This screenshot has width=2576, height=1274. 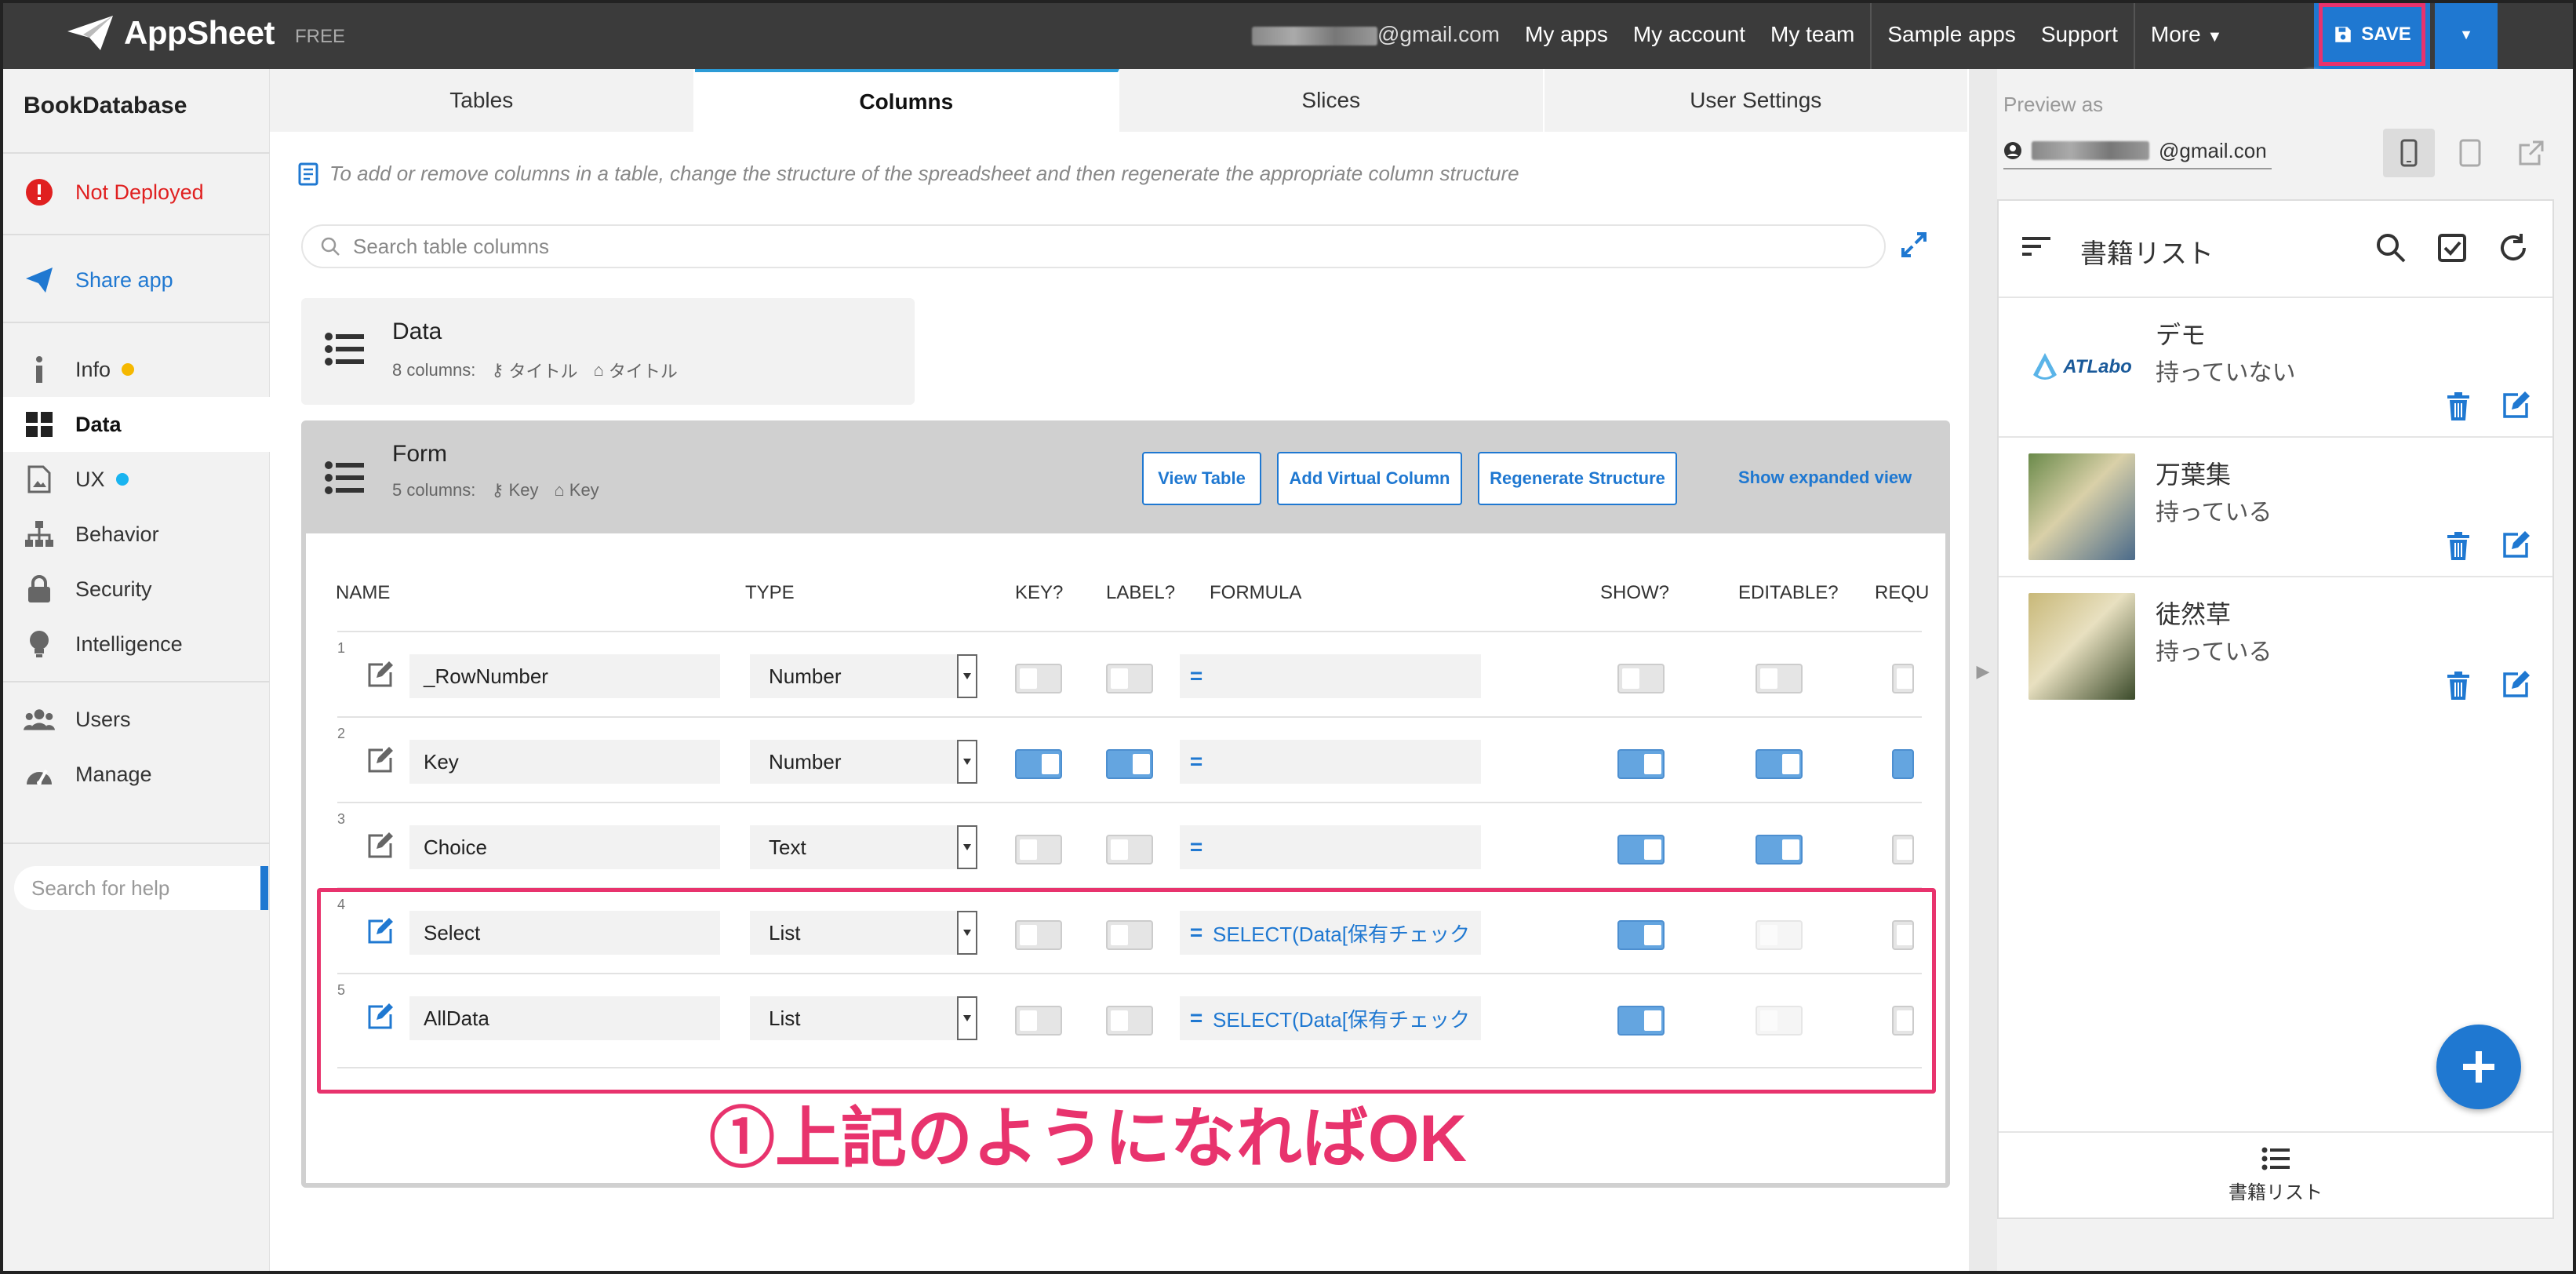 What do you see at coordinates (2226, 373) in the screenshot?
I see `item-status: 持っていない` at bounding box center [2226, 373].